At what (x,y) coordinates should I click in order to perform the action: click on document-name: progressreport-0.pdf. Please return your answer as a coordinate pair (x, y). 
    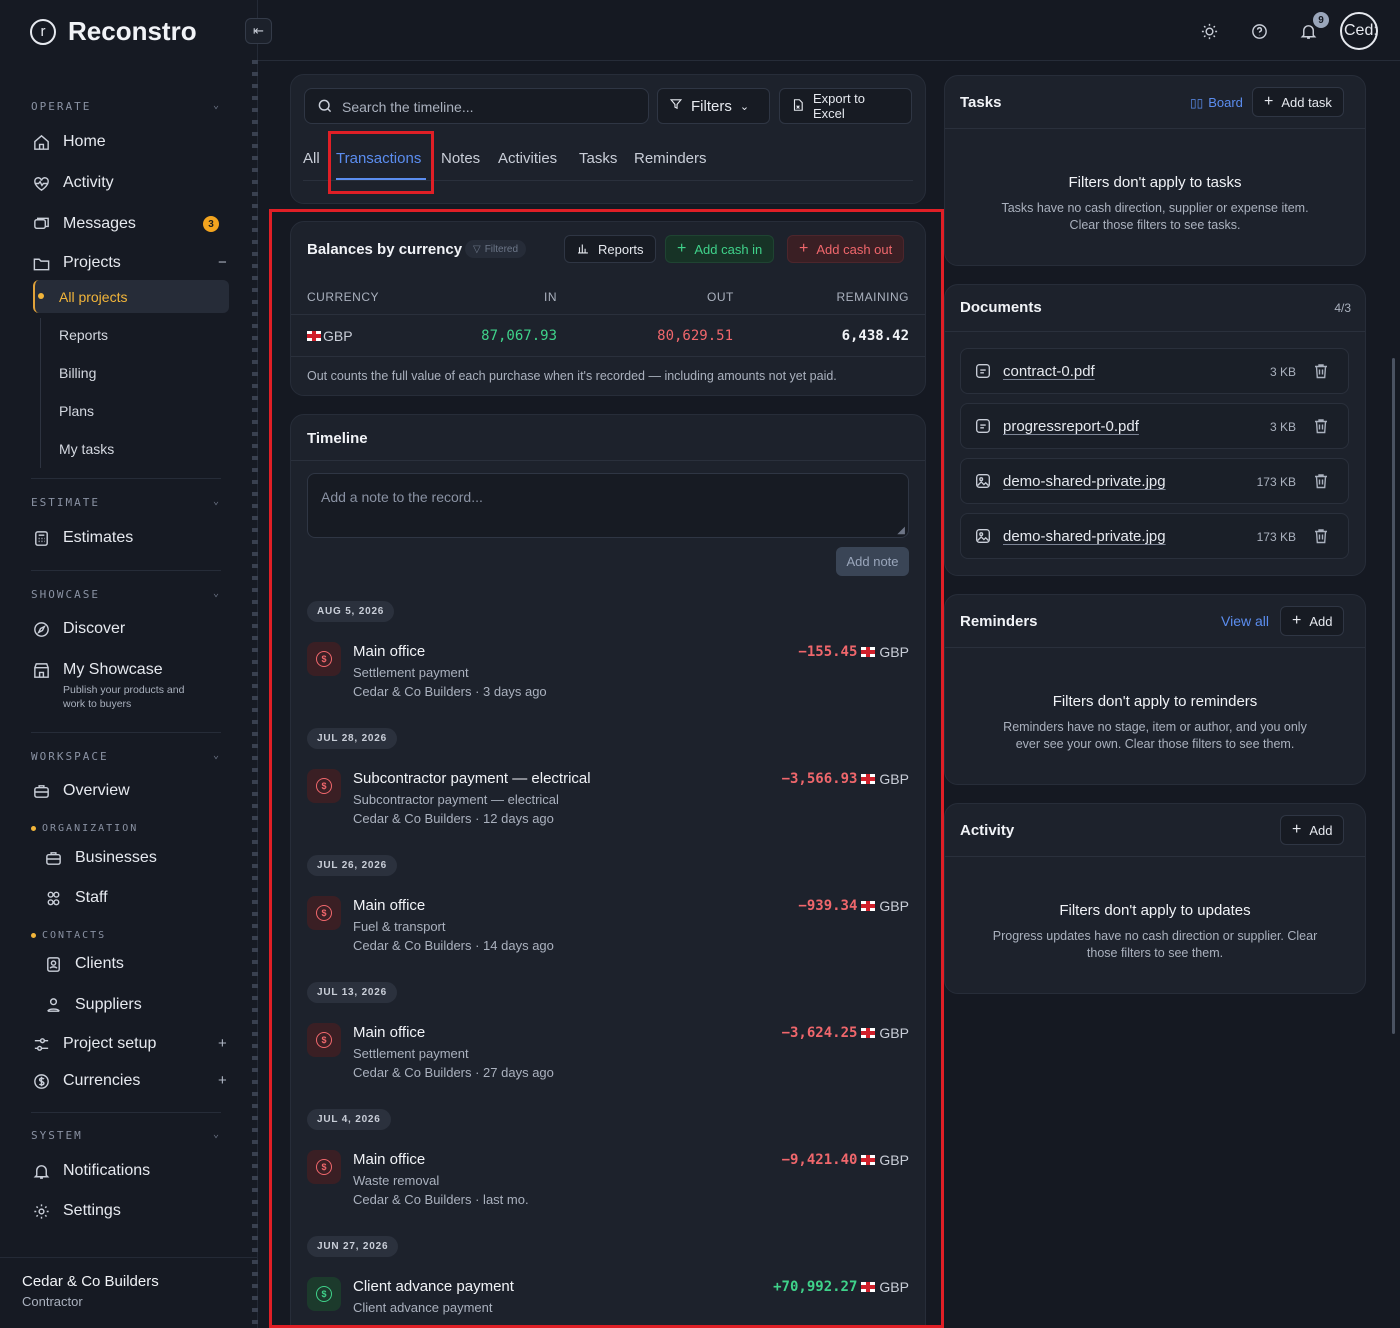
    Looking at the image, I should click on (1071, 426).